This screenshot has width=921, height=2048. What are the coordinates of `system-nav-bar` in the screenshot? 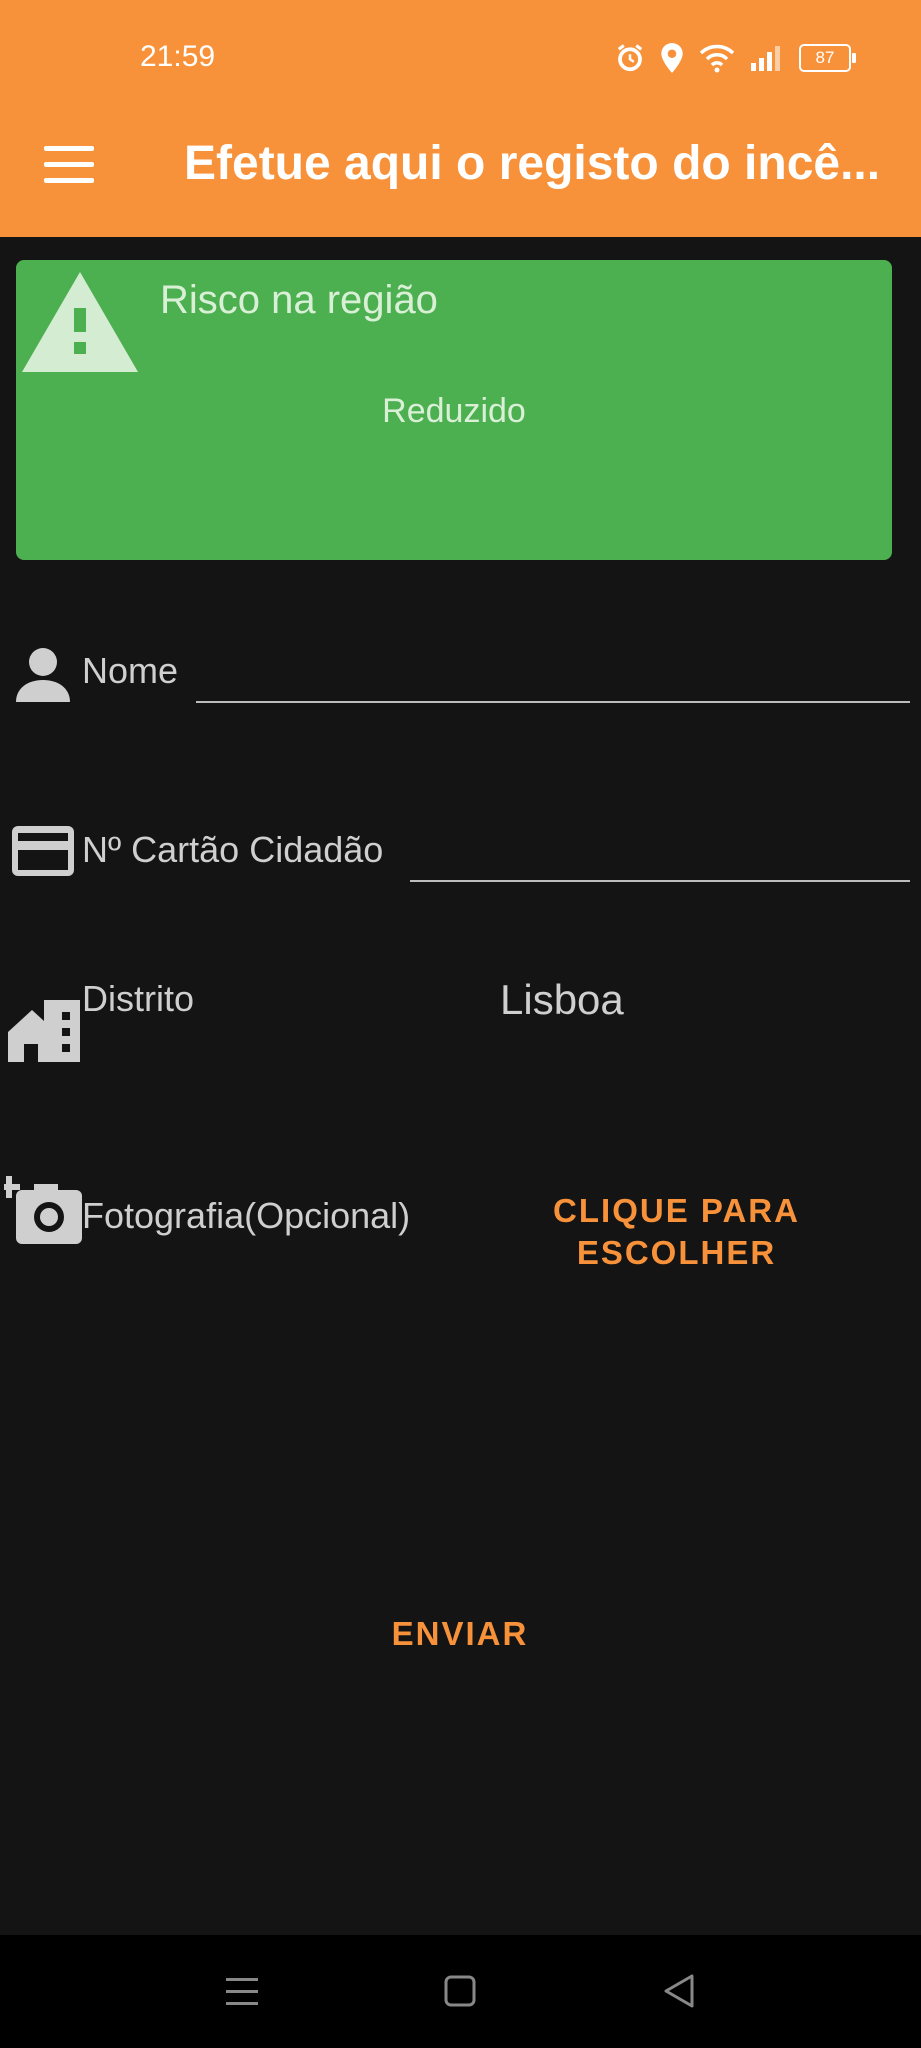 It's located at (460, 1991).